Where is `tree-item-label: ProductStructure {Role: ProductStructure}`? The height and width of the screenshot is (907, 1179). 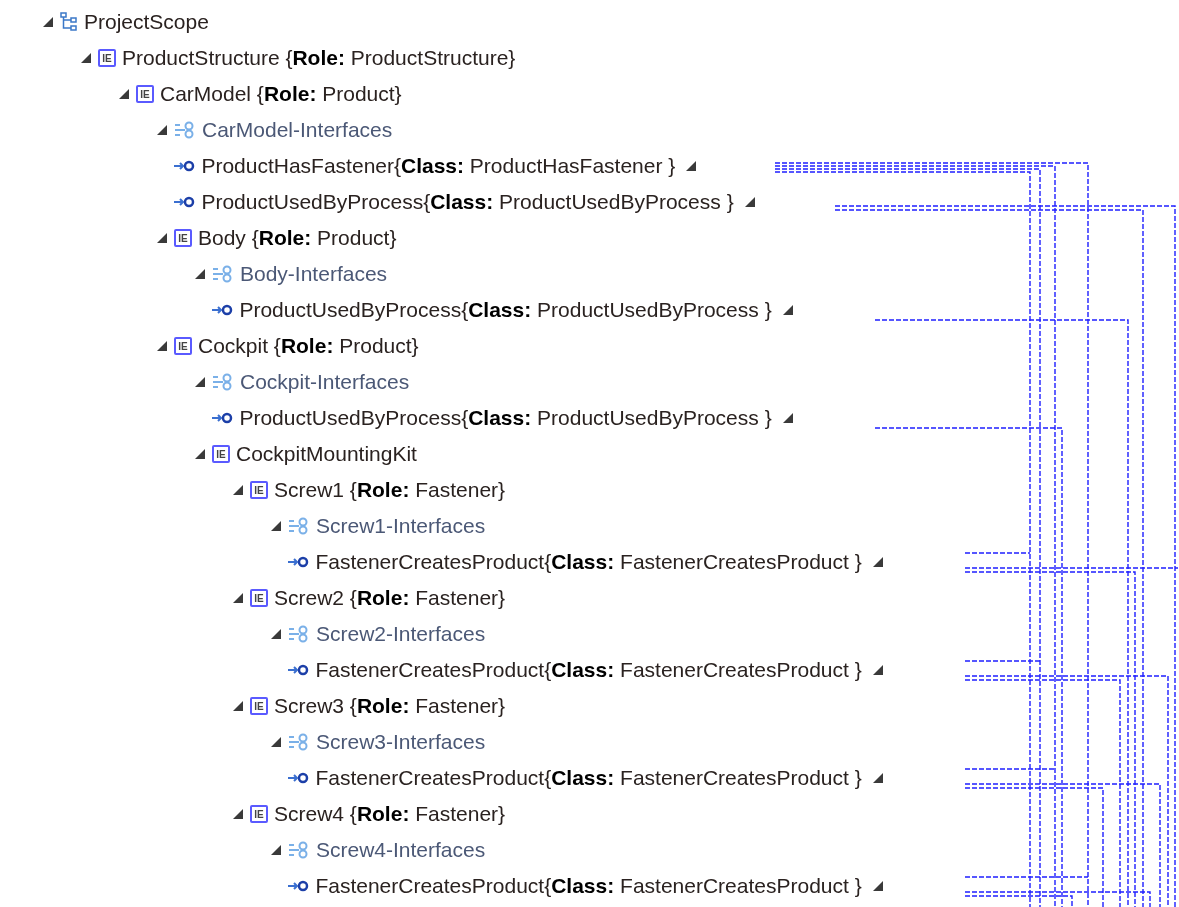
tree-item-label: ProductStructure {Role: ProductStructure} is located at coordinates (319, 58).